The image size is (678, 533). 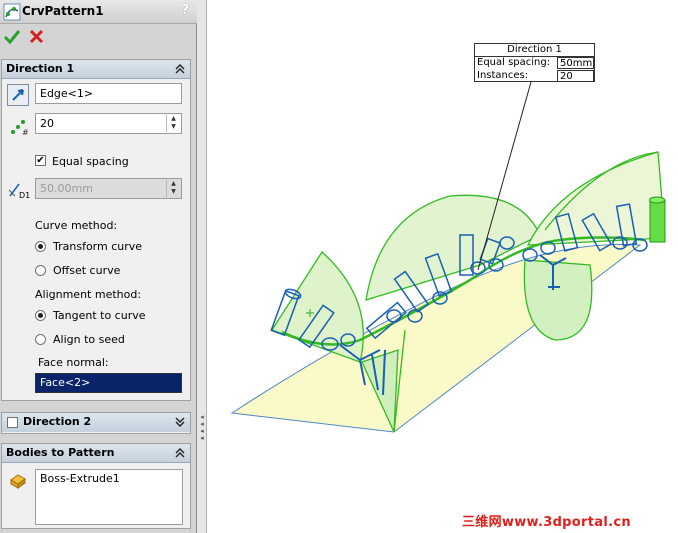 What do you see at coordinates (657, 200) in the screenshot?
I see `seed-body-top` at bounding box center [657, 200].